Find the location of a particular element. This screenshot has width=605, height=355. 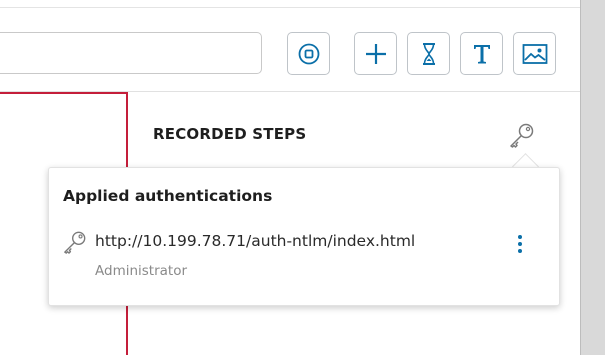

add-wait-button is located at coordinates (428, 53).